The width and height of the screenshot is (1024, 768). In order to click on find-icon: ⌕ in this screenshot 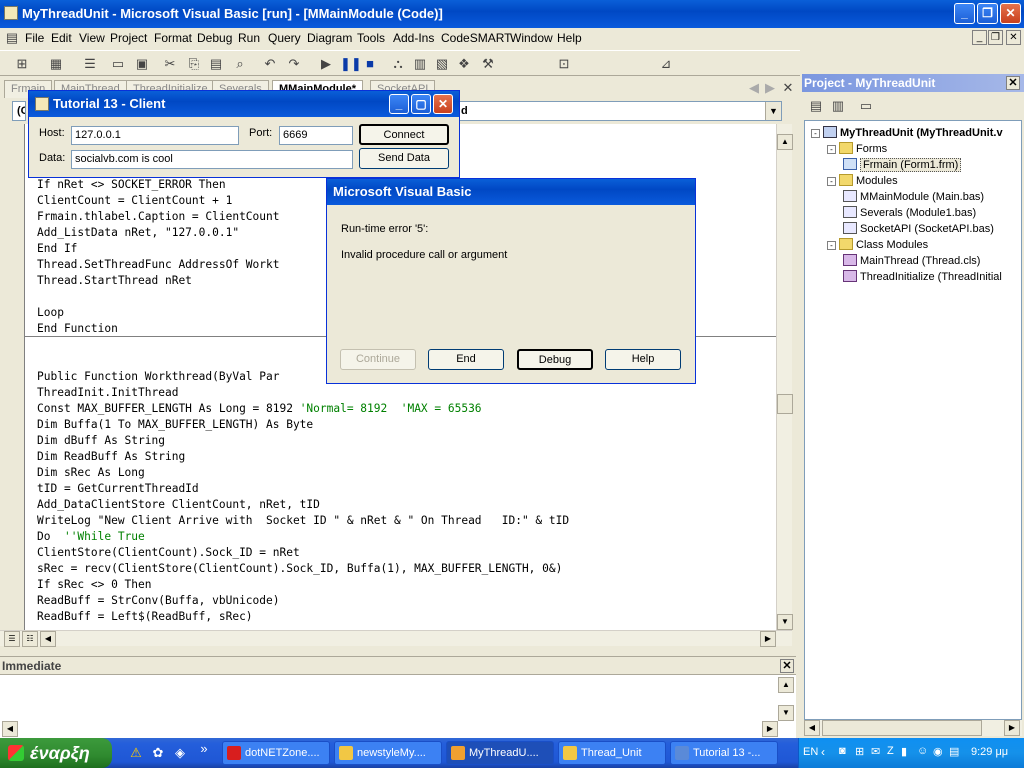, I will do `click(240, 64)`.